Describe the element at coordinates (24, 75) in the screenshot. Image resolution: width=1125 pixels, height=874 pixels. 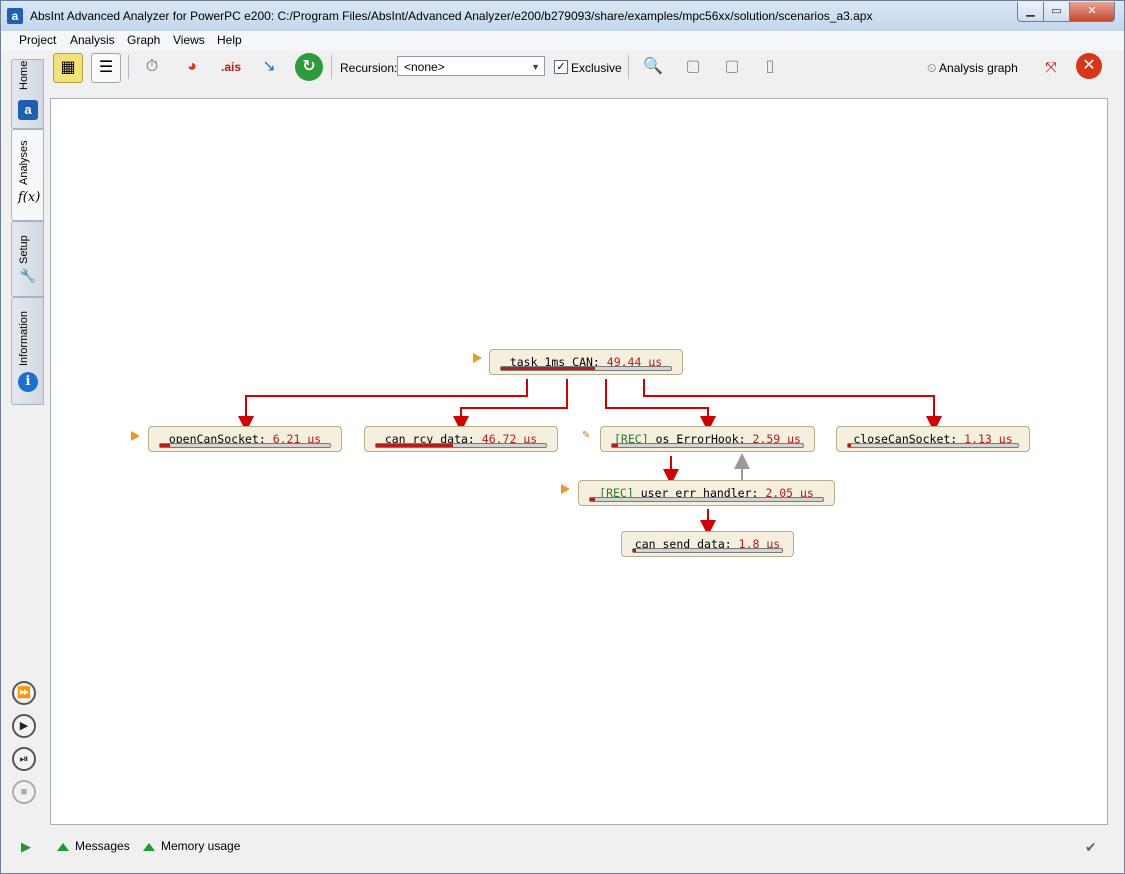
I see `tab-home-label: Home` at that location.